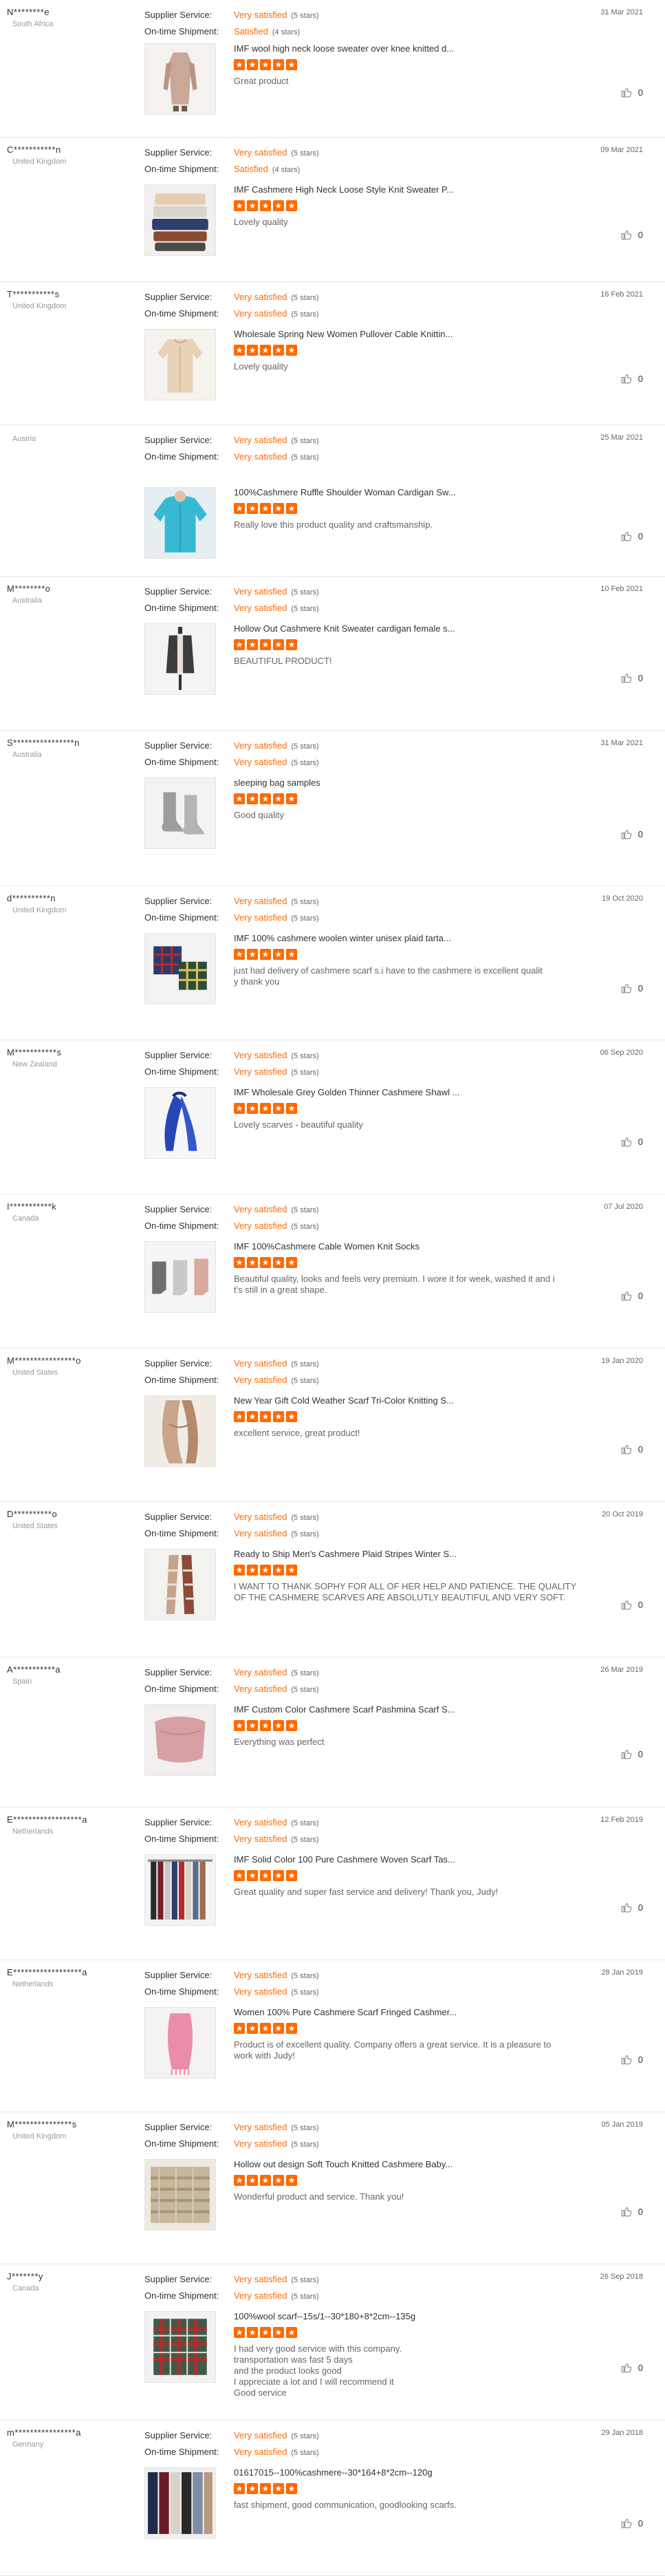 This screenshot has width=665, height=2576. I want to click on buyer-country: Spain, so click(22, 1682).